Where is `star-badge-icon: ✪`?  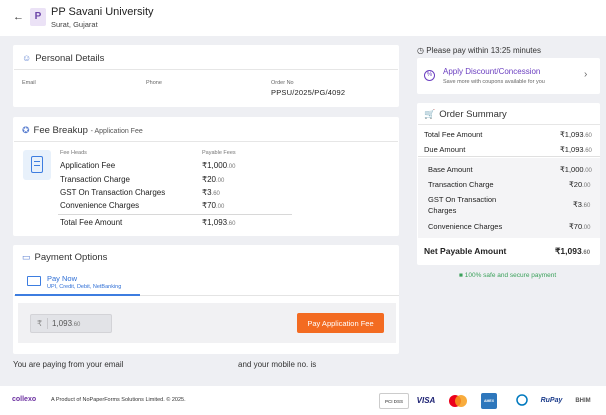
star-badge-icon: ✪ is located at coordinates (26, 130).